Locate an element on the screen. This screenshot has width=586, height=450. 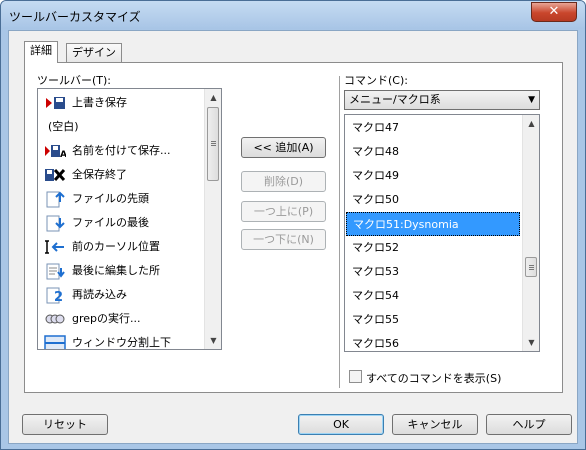
list-item: マクロ47 is located at coordinates (433, 128).